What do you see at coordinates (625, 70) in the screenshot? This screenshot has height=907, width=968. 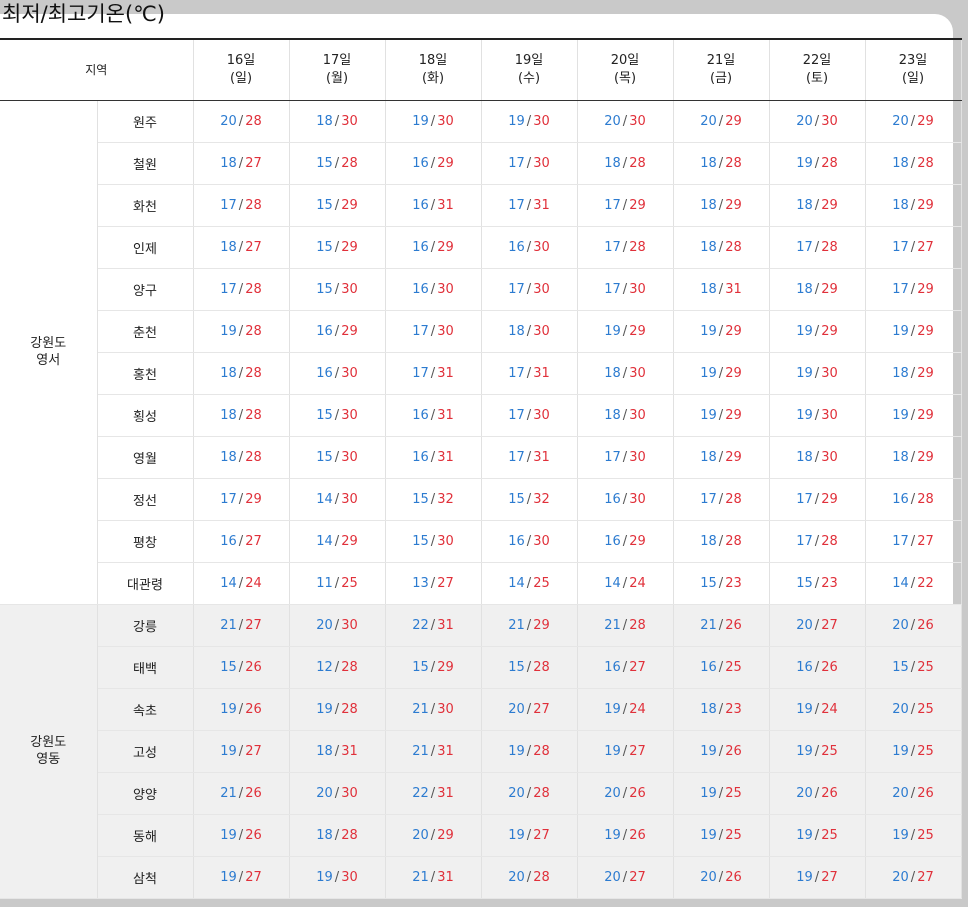 I see `day-column-header: 20일 (목)` at bounding box center [625, 70].